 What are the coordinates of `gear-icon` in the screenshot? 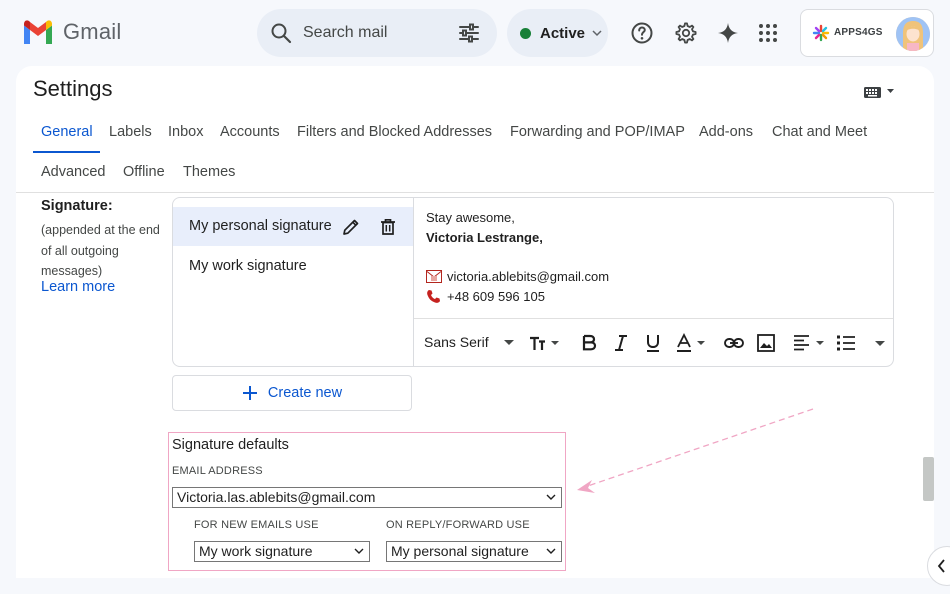 It's located at (686, 33).